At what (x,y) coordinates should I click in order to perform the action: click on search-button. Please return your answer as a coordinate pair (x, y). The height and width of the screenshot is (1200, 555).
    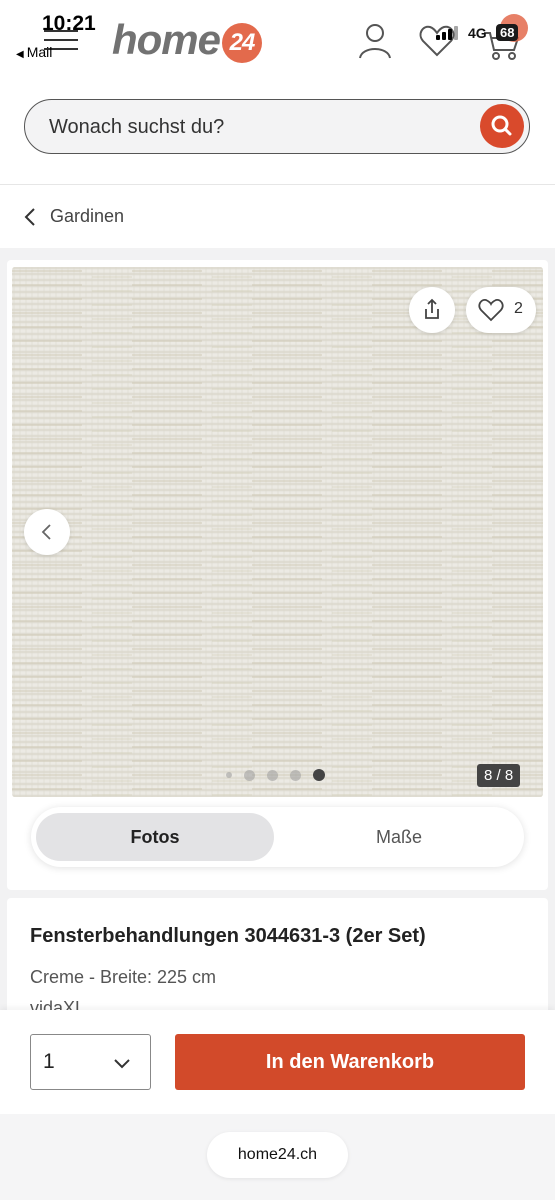
    Looking at the image, I should click on (502, 126).